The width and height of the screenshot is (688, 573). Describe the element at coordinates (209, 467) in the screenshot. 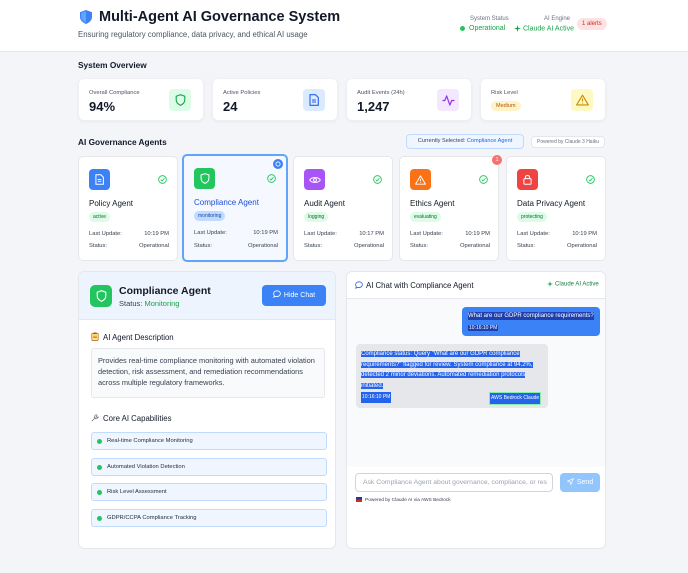

I see `capability-item: Automated Violation Detection` at that location.